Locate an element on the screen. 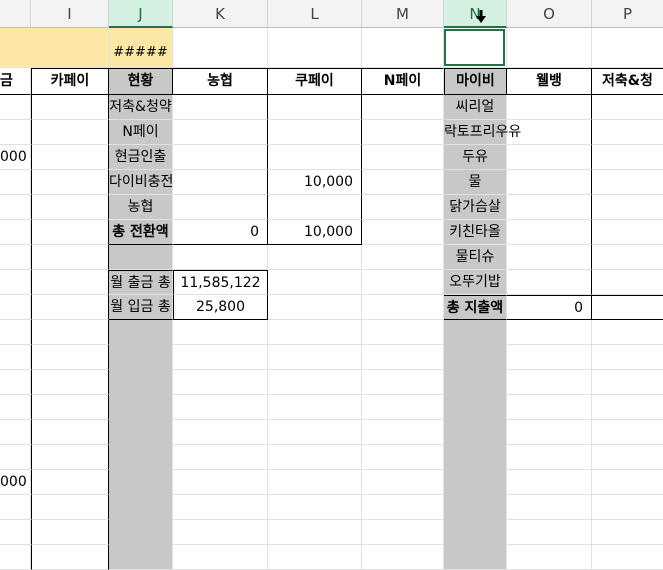  cell-o16 is located at coordinates (549, 407).